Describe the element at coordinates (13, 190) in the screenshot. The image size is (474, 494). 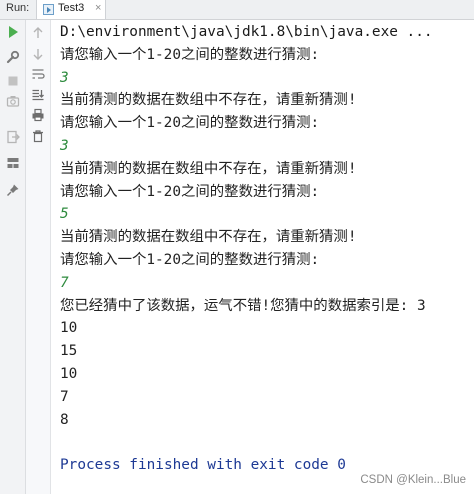
I see `pin-icon` at that location.